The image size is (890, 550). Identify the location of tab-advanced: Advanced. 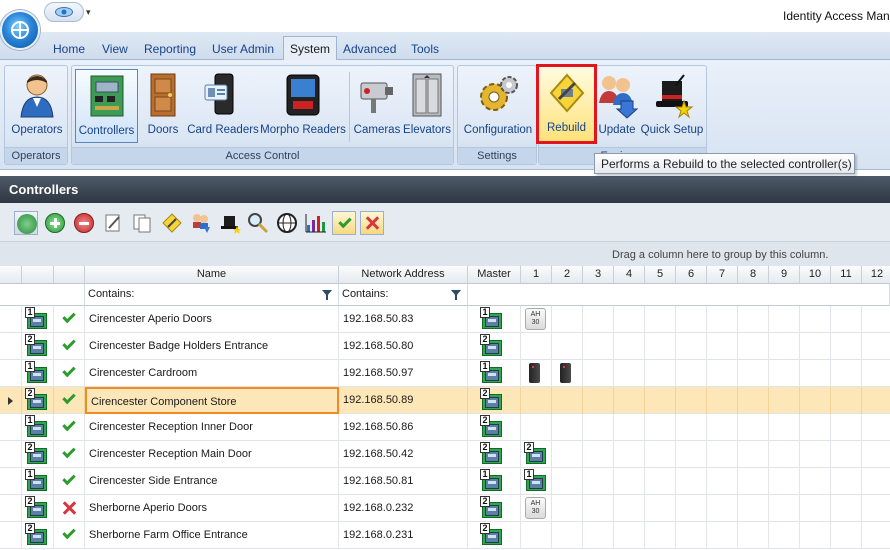
(369, 49).